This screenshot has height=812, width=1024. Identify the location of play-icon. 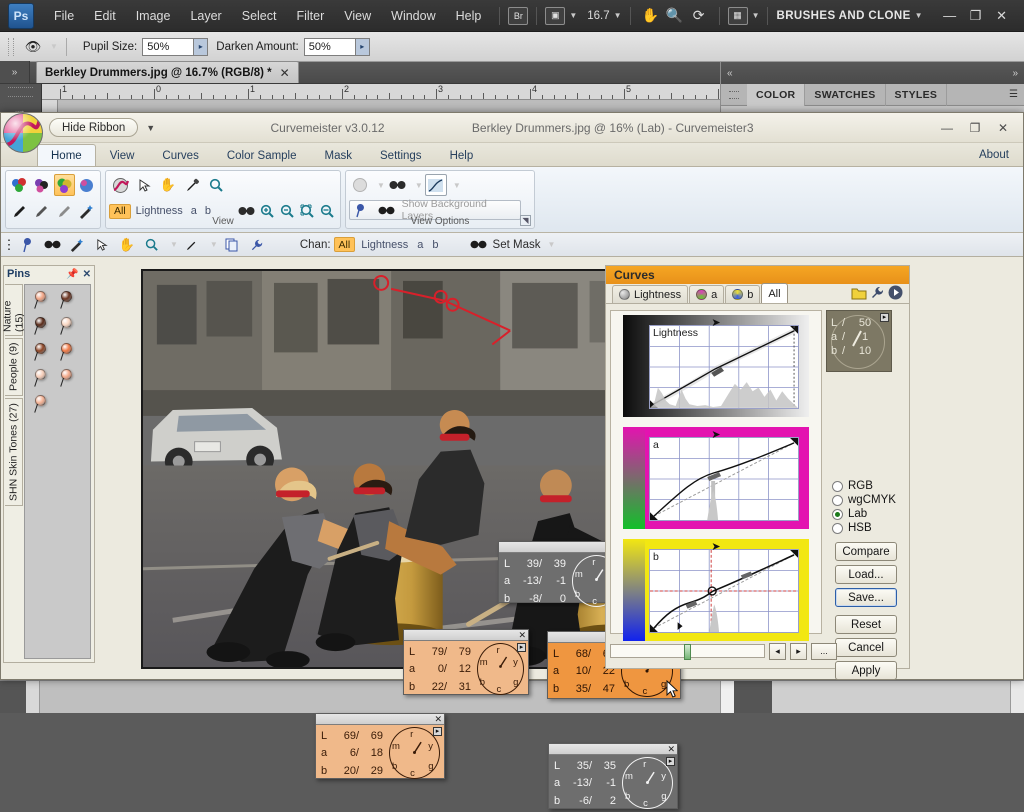
(895, 294).